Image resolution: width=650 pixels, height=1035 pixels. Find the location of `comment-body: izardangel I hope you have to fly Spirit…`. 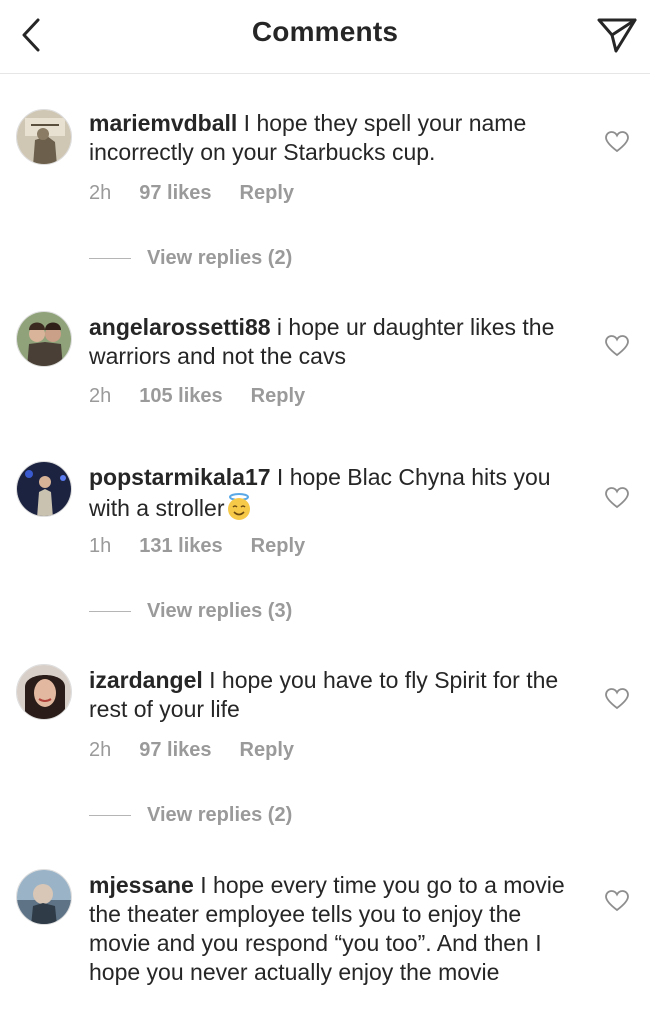

comment-body: izardangel I hope you have to fly Spirit… is located at coordinates (334, 695).